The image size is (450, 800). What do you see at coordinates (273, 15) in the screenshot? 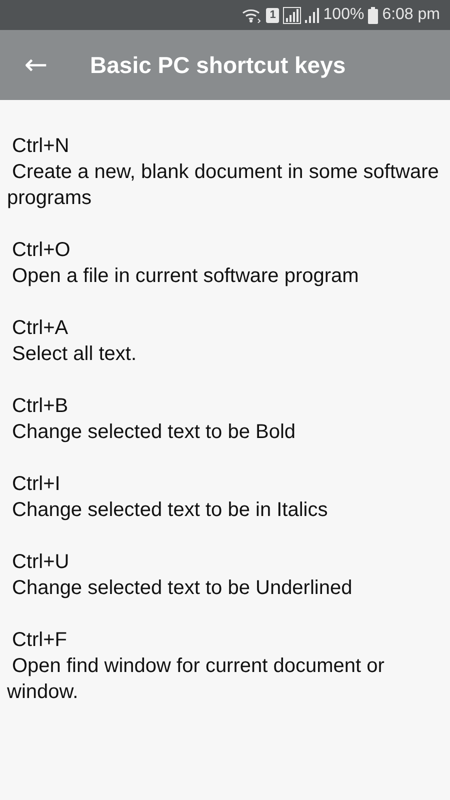
I see `sim-badge: 1` at bounding box center [273, 15].